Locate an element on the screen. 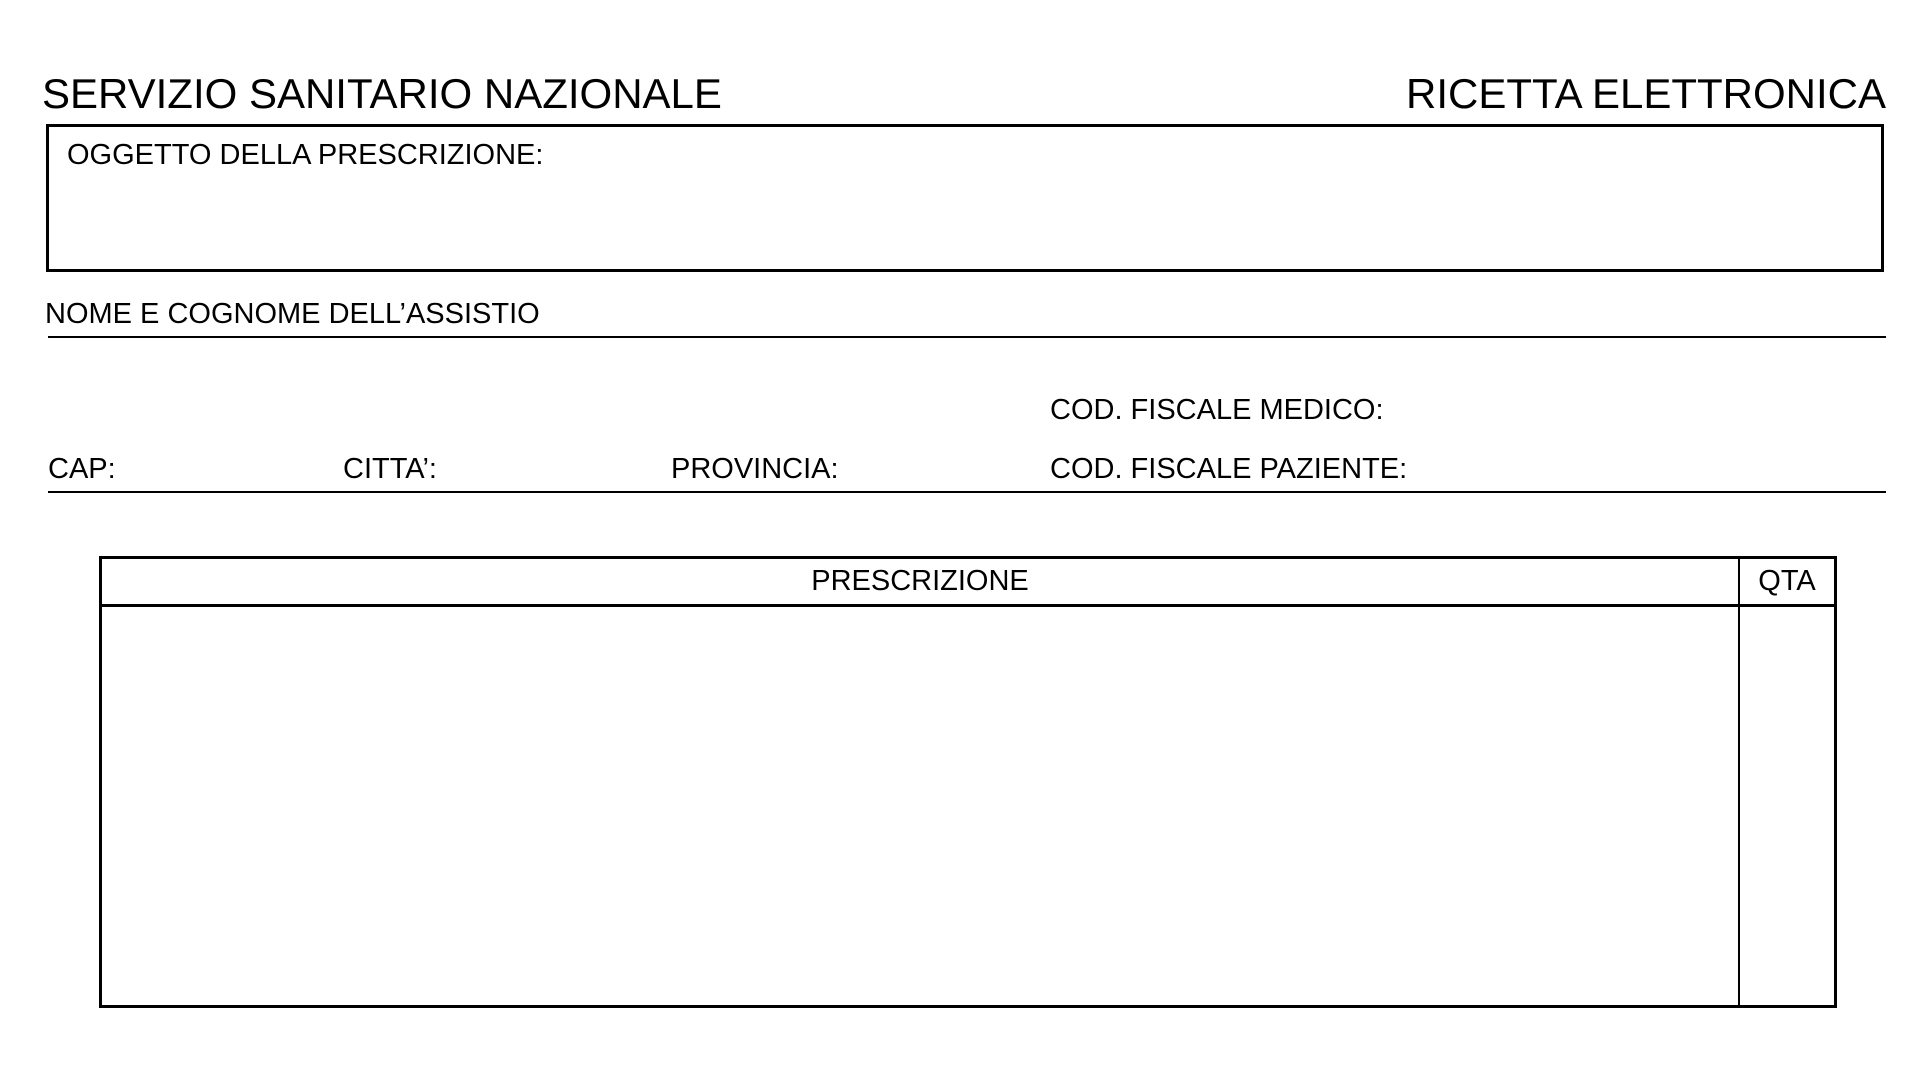 This screenshot has width=1920, height=1080. address-line is located at coordinates (967, 492).